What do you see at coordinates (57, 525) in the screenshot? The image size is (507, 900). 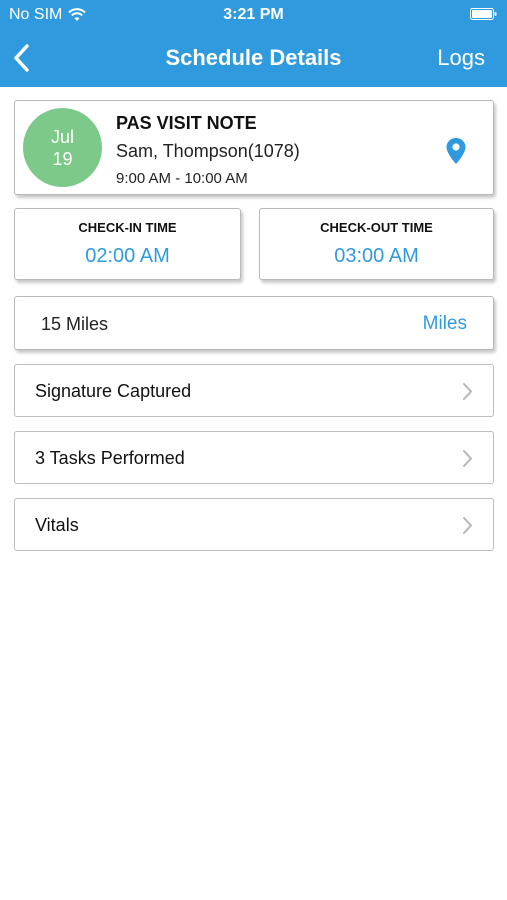 I see `row-label: Vitals` at bounding box center [57, 525].